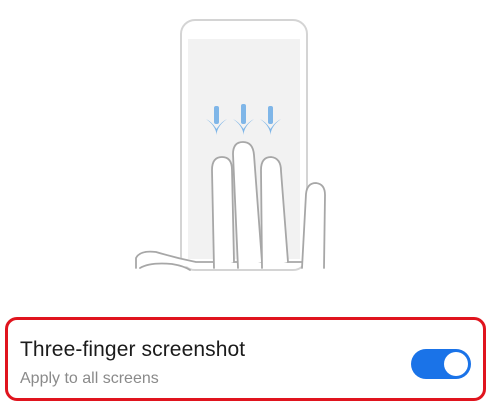 The width and height of the screenshot is (490, 406). Describe the element at coordinates (243, 119) in the screenshot. I see `swipe-down-arrows-icon` at that location.